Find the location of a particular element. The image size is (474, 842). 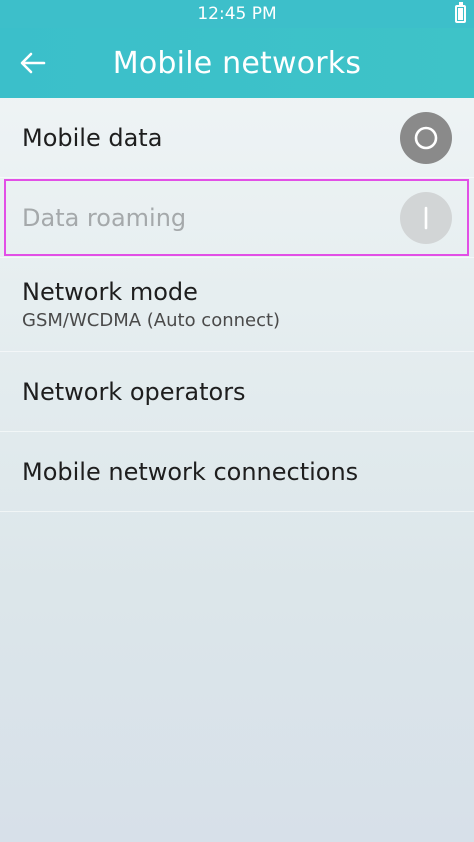

battery-icon is located at coordinates (460, 12).